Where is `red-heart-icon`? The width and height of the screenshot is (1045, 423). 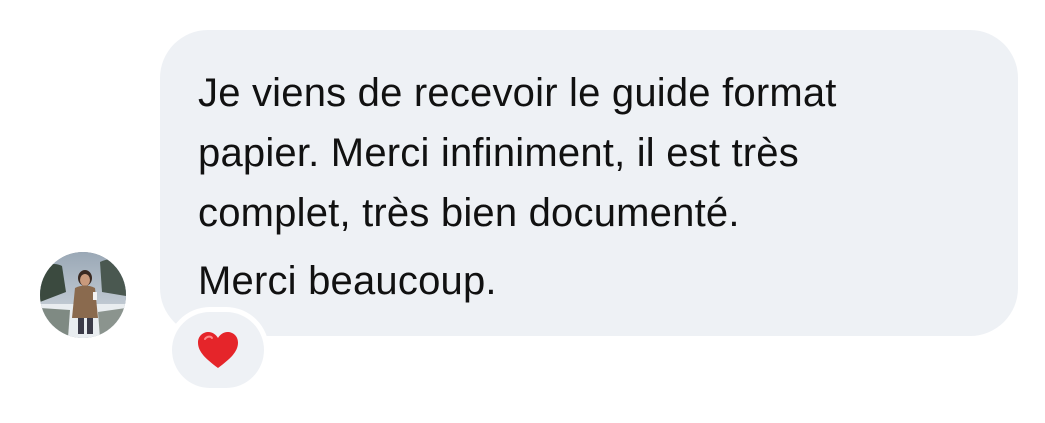 red-heart-icon is located at coordinates (218, 350).